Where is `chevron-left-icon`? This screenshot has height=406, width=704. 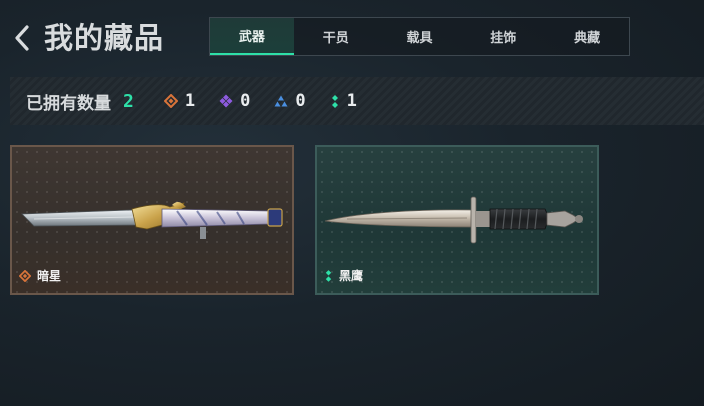 chevron-left-icon is located at coordinates (22, 38).